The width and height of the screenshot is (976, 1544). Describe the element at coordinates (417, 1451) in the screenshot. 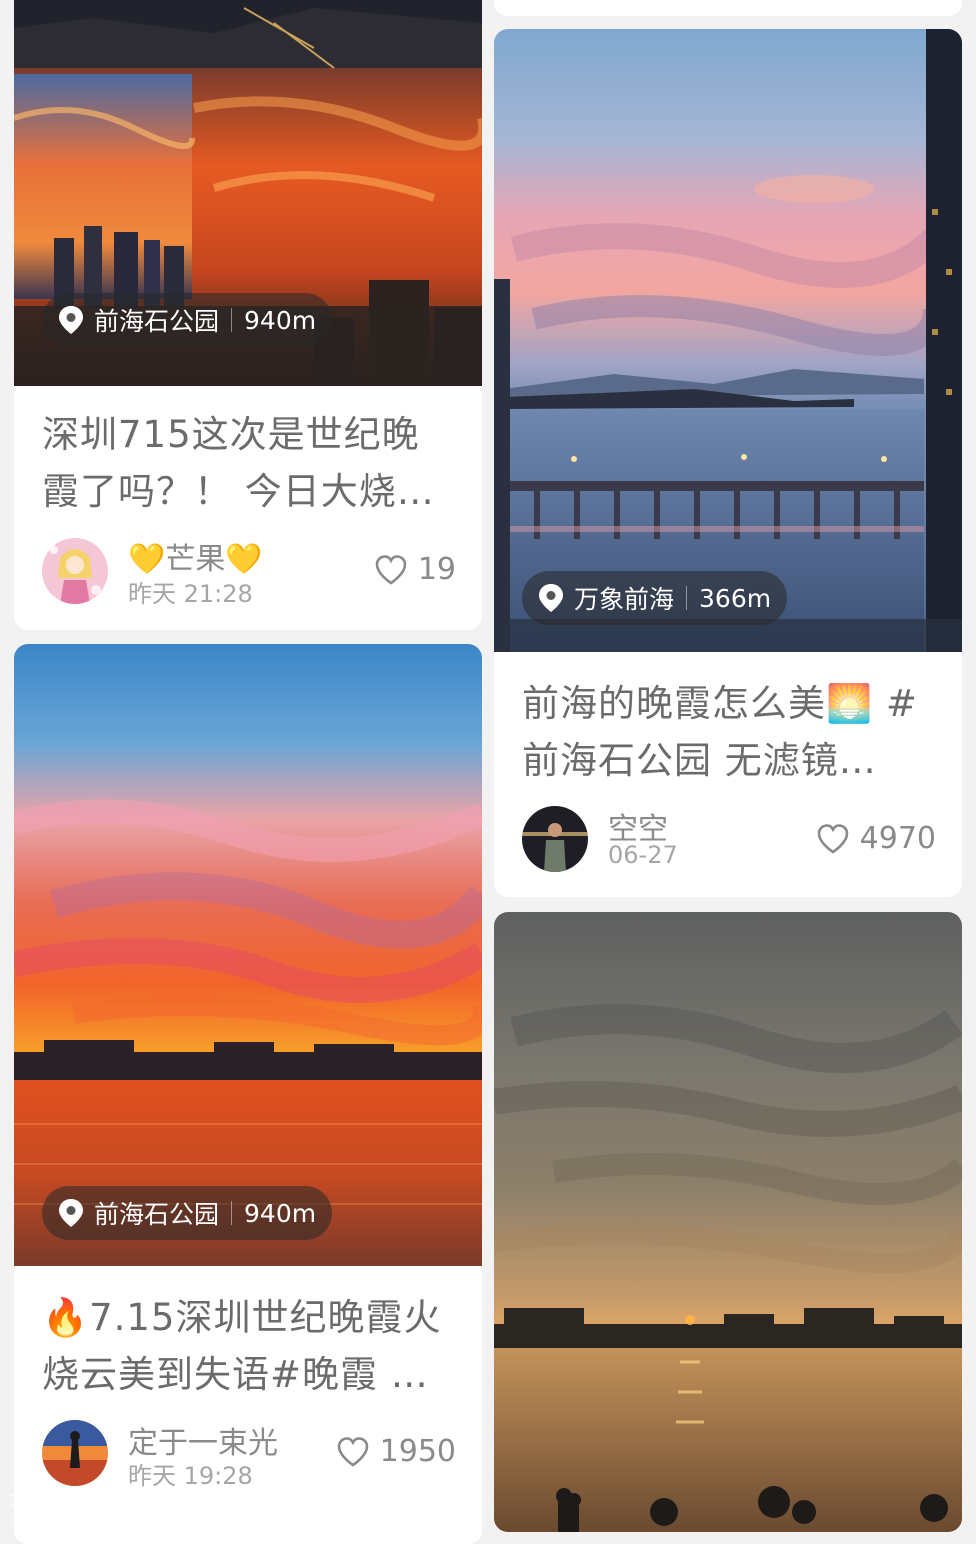

I see `like-count: 1950` at that location.